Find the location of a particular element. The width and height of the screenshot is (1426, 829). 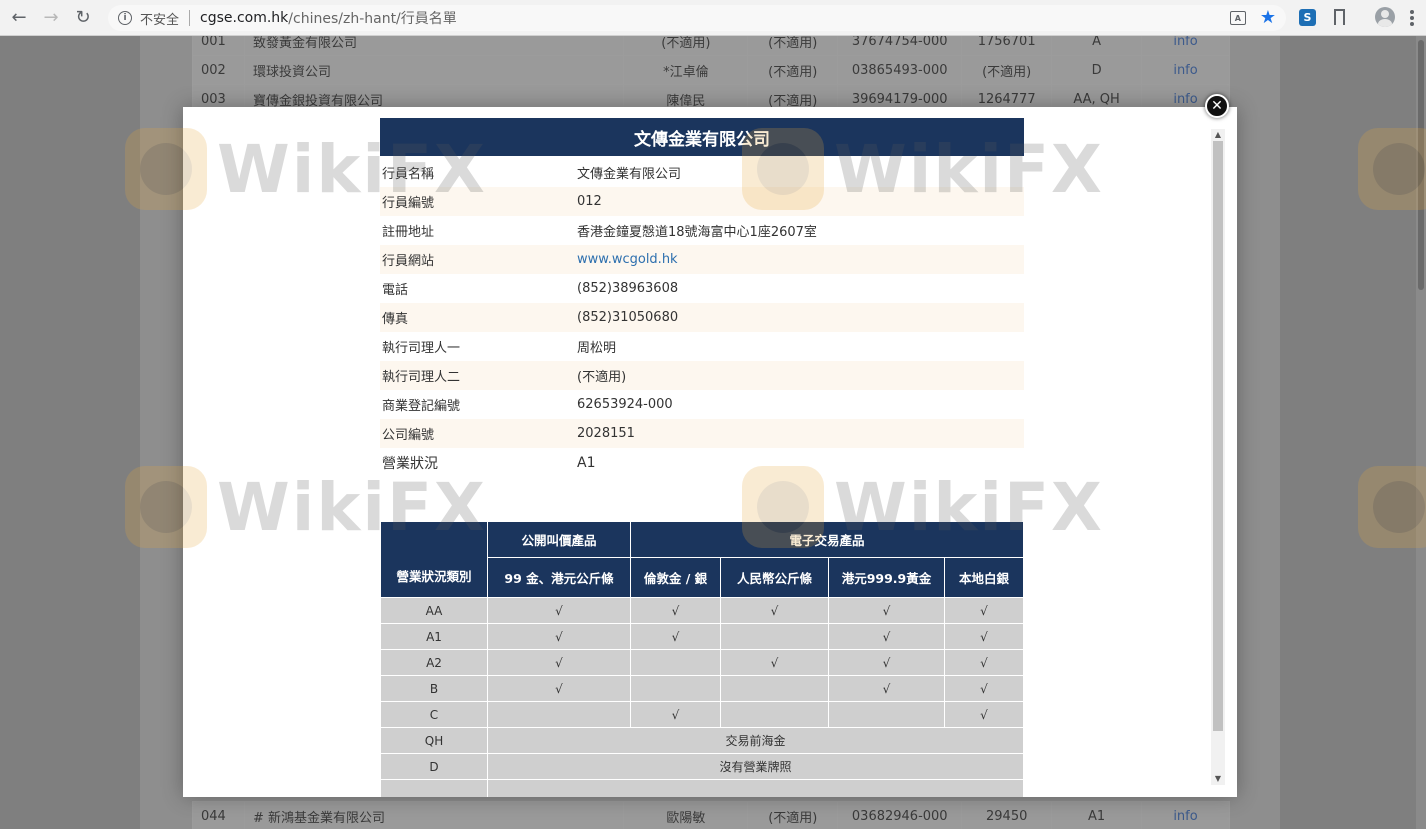

member-cell-reg: 03682946-000 is located at coordinates (900, 815).